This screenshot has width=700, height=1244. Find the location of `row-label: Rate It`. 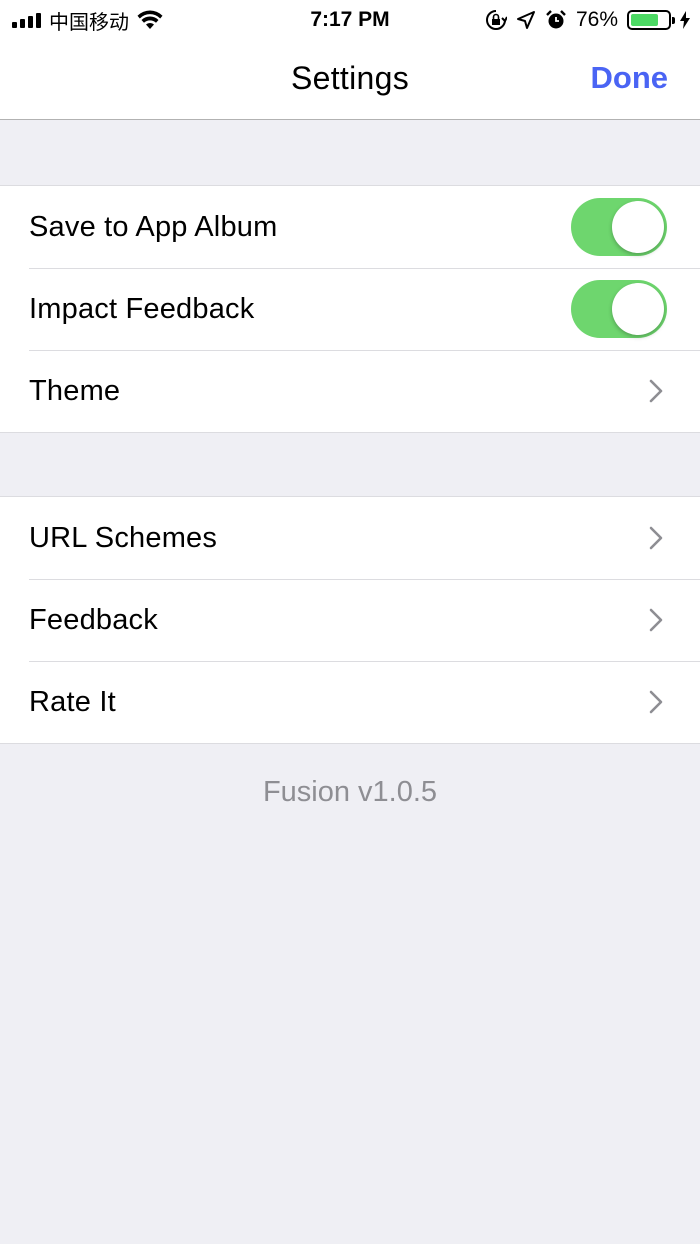

row-label: Rate It is located at coordinates (72, 701).